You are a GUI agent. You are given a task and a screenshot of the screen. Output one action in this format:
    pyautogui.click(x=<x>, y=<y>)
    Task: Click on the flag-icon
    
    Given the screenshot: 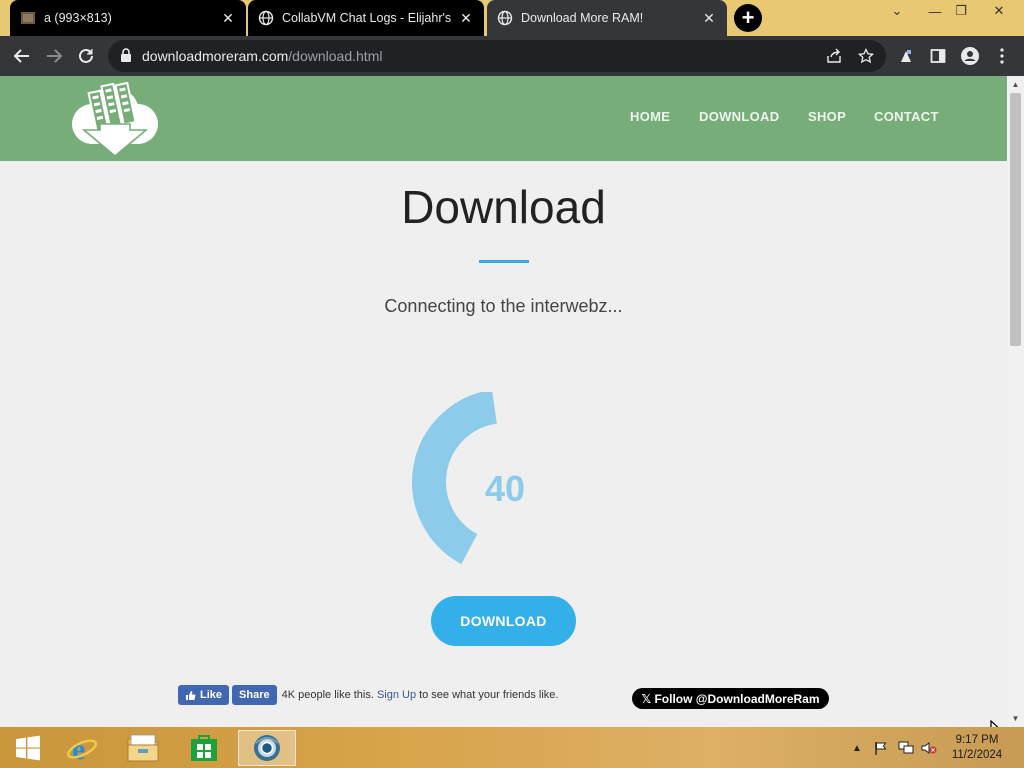 What is the action you would take?
    pyautogui.click(x=881, y=748)
    